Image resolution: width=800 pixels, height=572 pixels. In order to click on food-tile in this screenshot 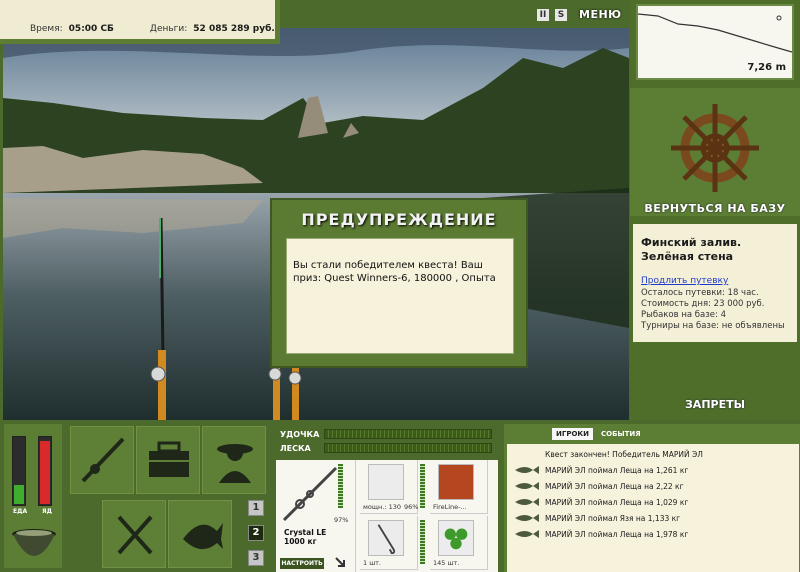, I will do `click(134, 534)`.